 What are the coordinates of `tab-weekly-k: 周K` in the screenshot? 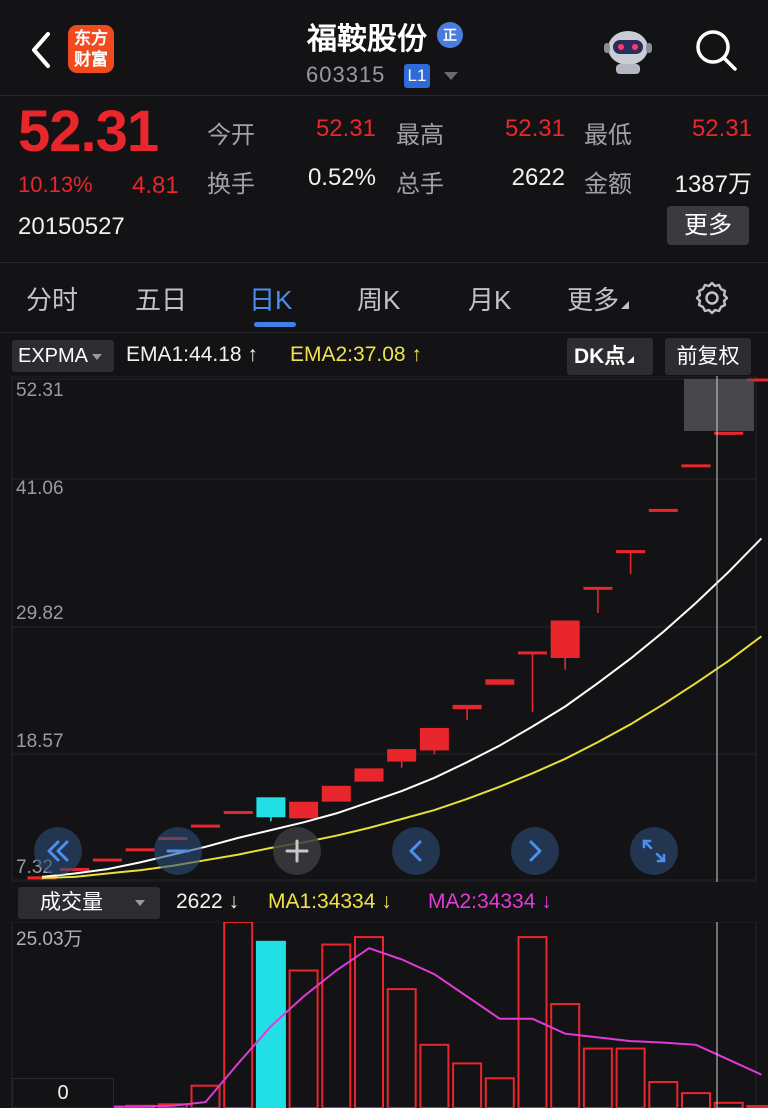 It's located at (378, 298).